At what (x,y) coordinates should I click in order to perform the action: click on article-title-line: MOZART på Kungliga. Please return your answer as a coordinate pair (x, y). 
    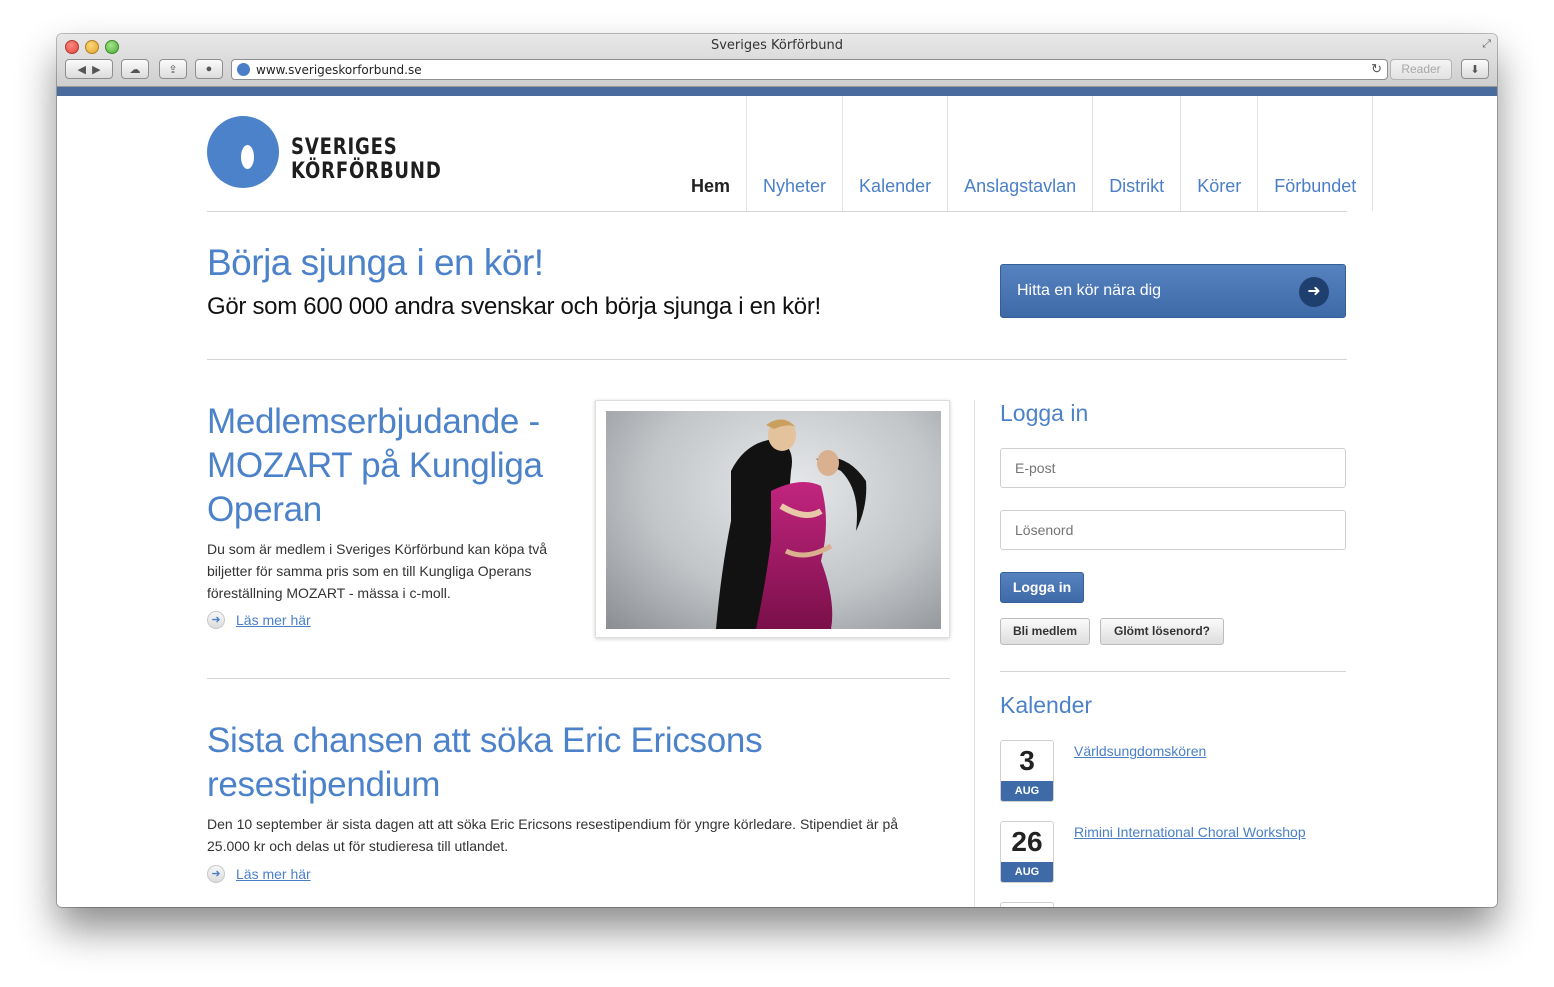
    Looking at the image, I should click on (375, 466).